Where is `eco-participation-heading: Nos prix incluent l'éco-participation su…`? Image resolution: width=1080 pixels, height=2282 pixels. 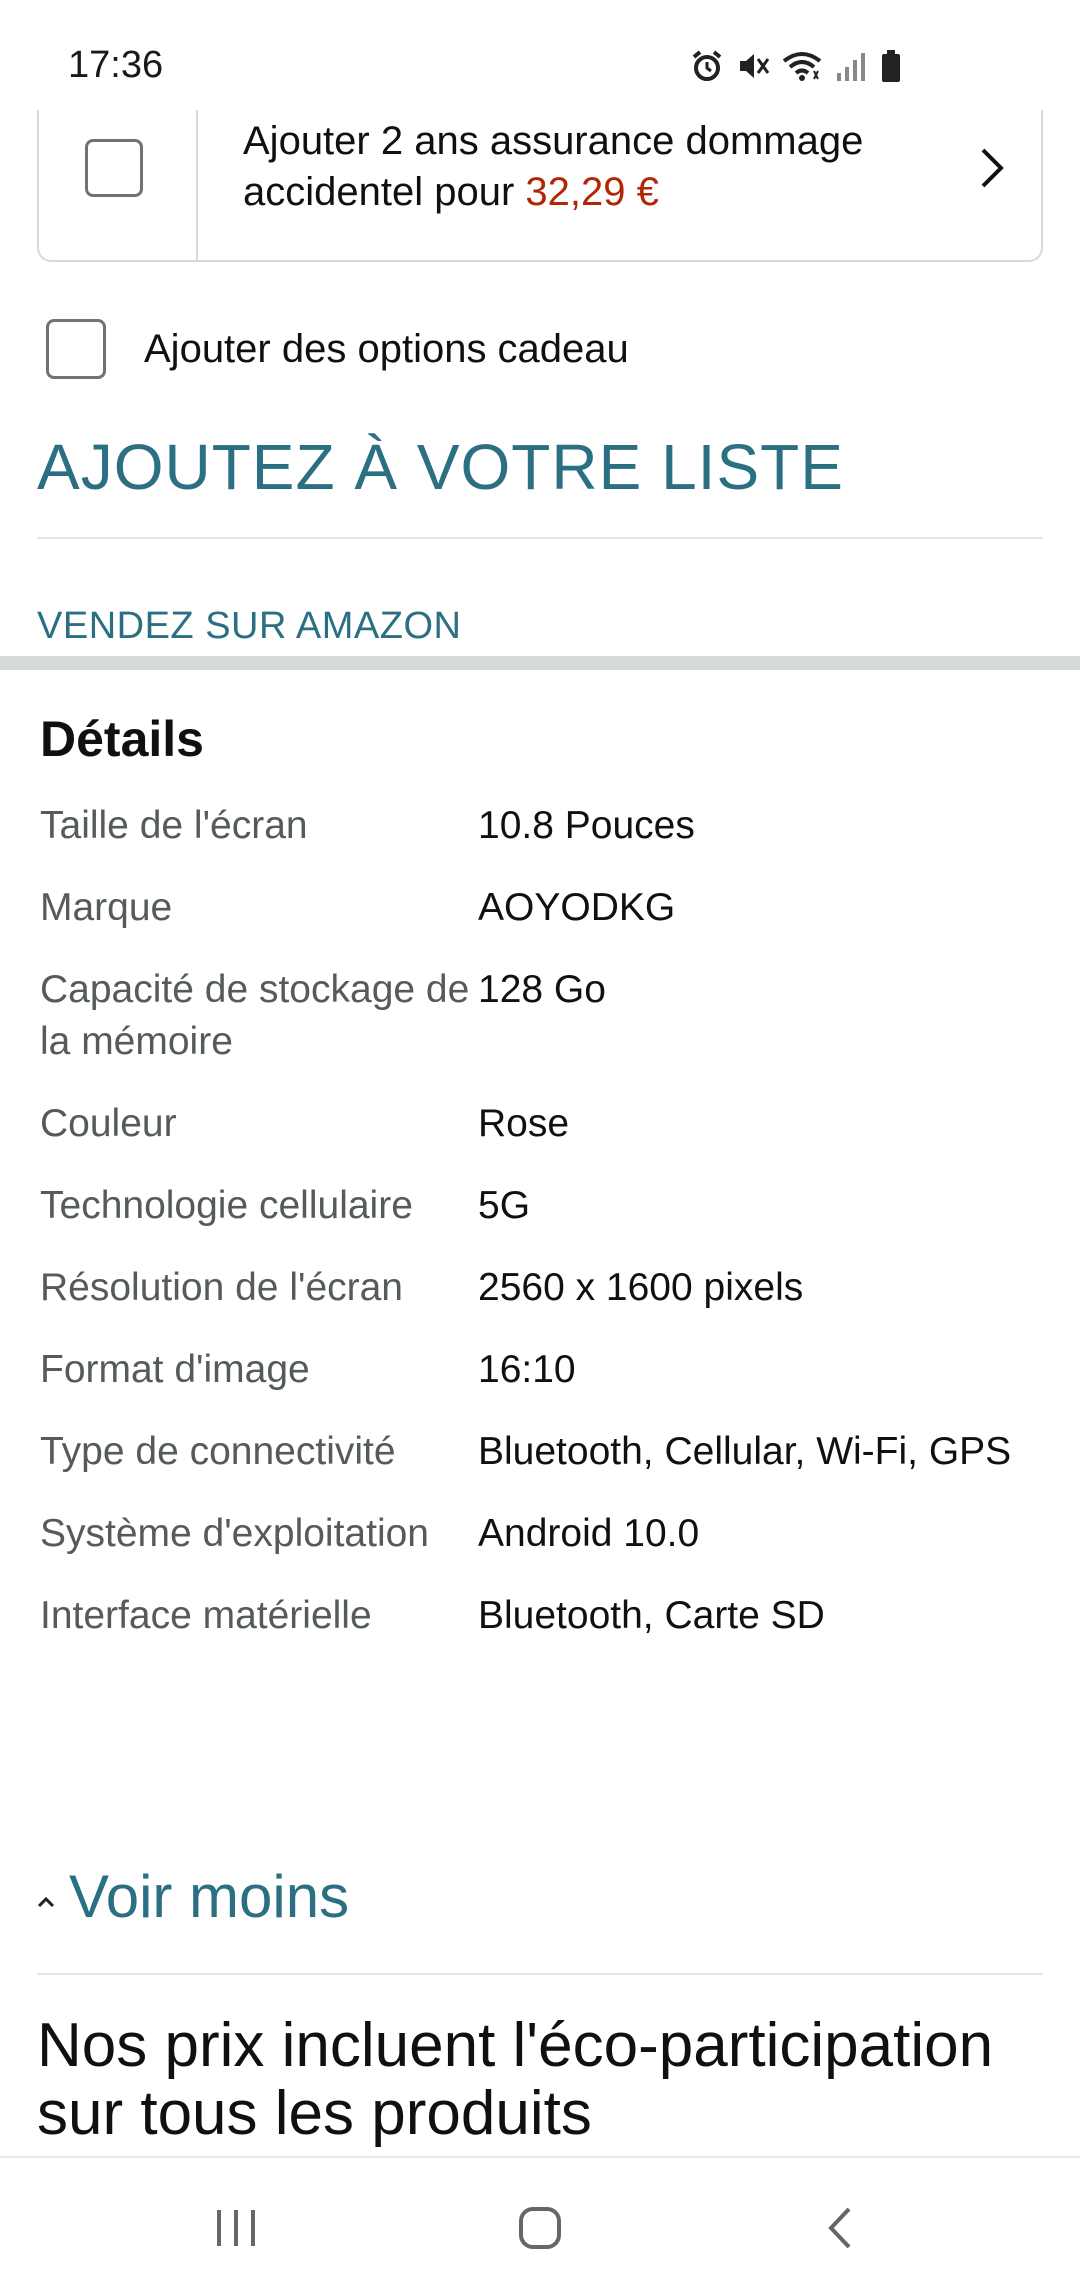 eco-participation-heading: Nos prix incluent l'éco-participation su… is located at coordinates (515, 2079).